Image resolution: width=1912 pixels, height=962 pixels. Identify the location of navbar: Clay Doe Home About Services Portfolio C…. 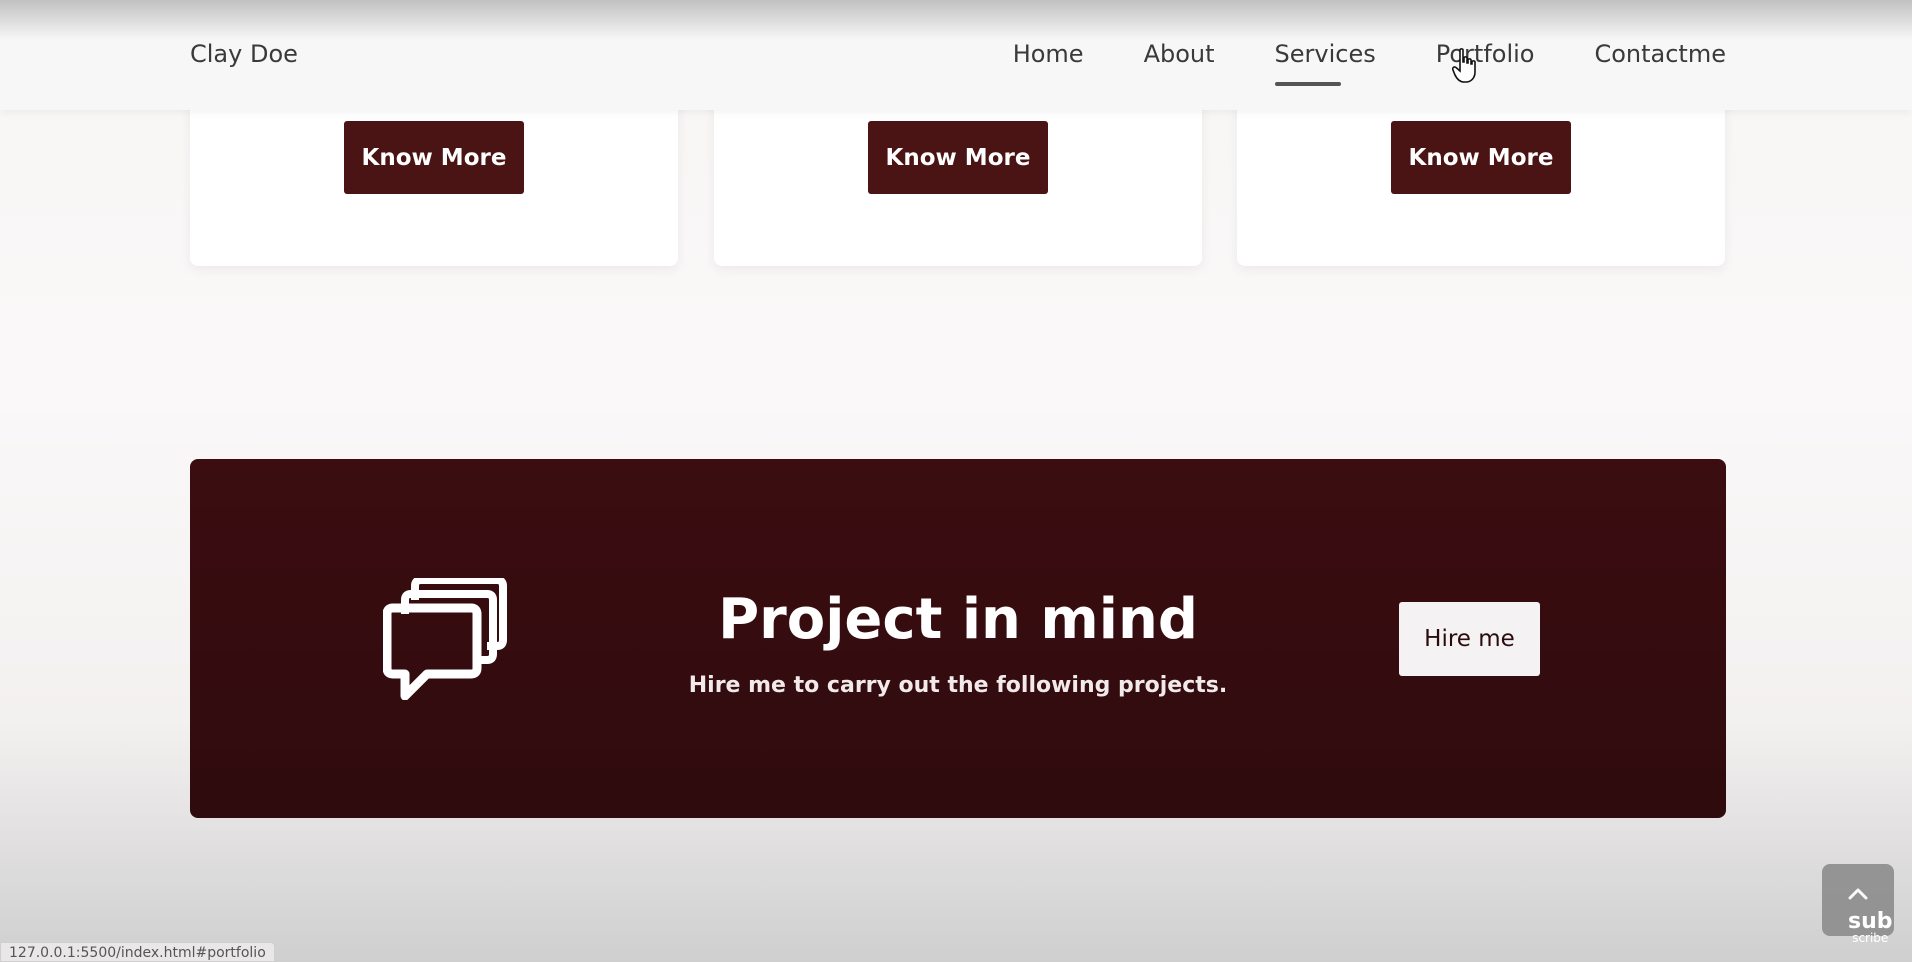
(956, 55).